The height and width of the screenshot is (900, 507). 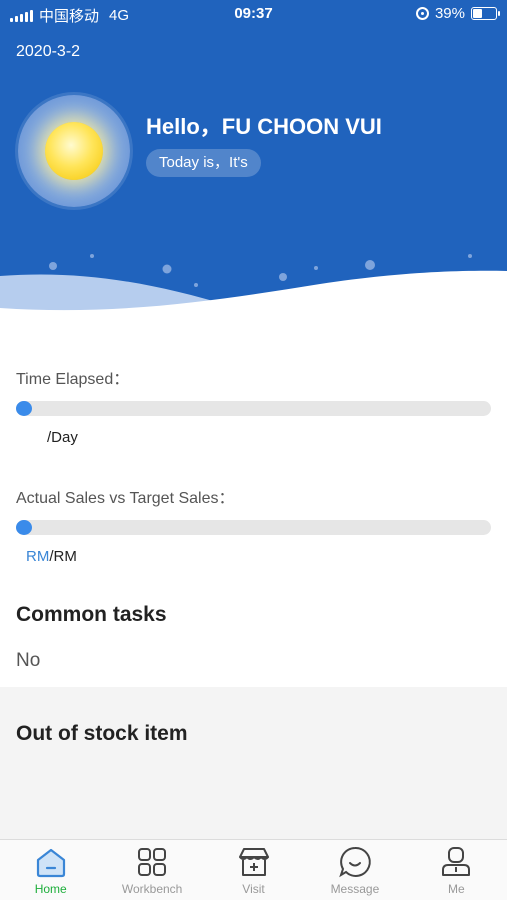 I want to click on tab-home: Home, so click(x=50, y=870).